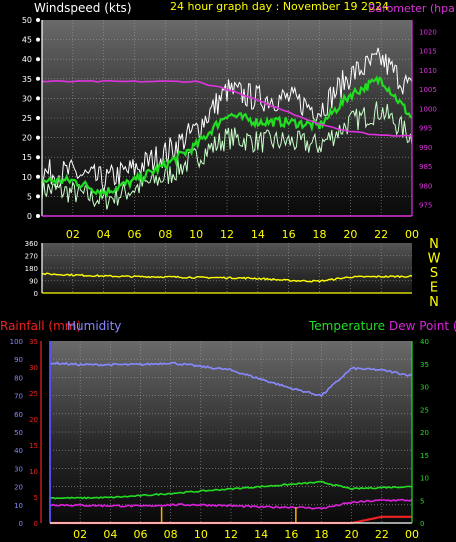 The width and height of the screenshot is (456, 542). What do you see at coordinates (424, 365) in the screenshot?
I see `temperature-tick-label: 35` at bounding box center [424, 365].